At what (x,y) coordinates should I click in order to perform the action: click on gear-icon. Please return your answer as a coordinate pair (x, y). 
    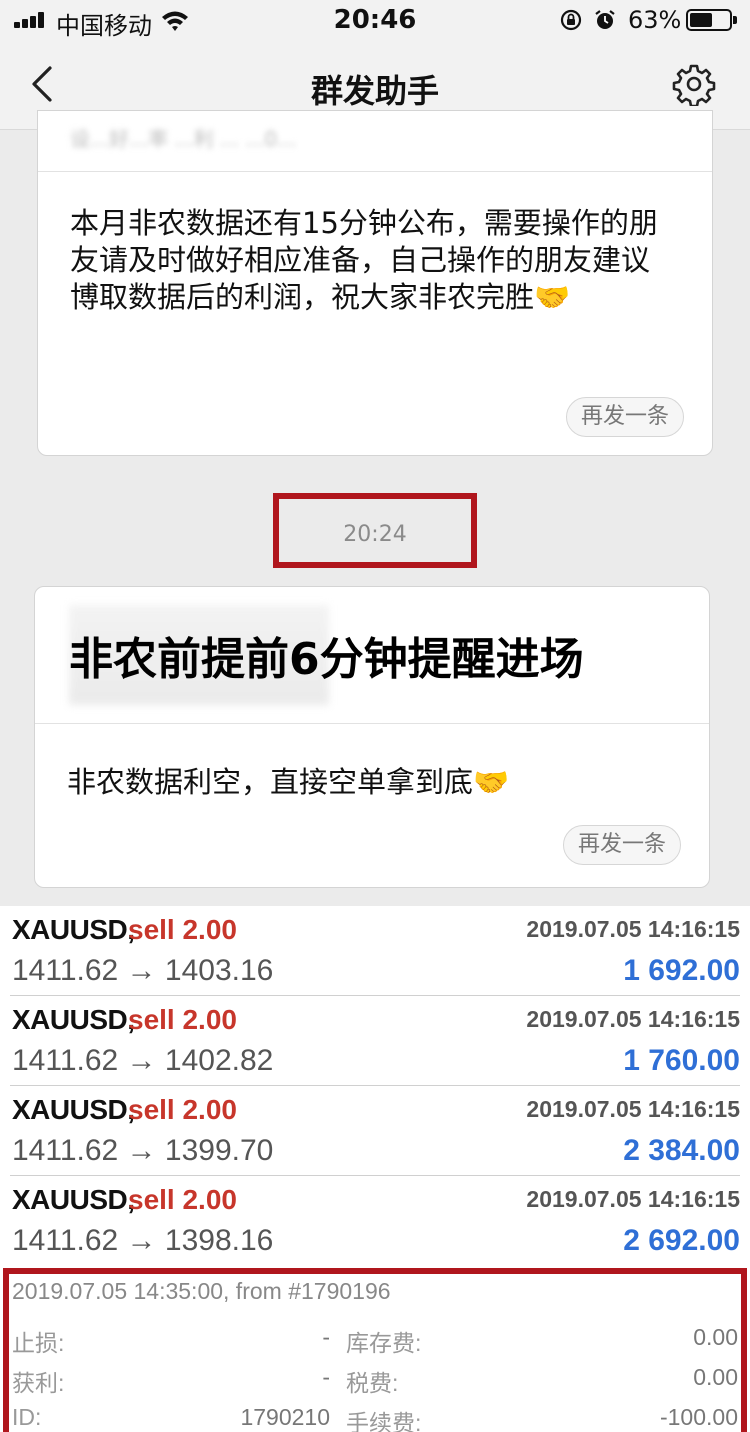
    Looking at the image, I should click on (694, 84).